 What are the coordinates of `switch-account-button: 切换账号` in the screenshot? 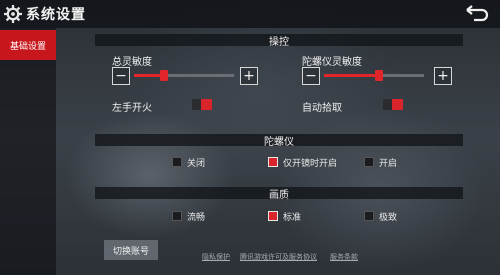 It's located at (131, 250).